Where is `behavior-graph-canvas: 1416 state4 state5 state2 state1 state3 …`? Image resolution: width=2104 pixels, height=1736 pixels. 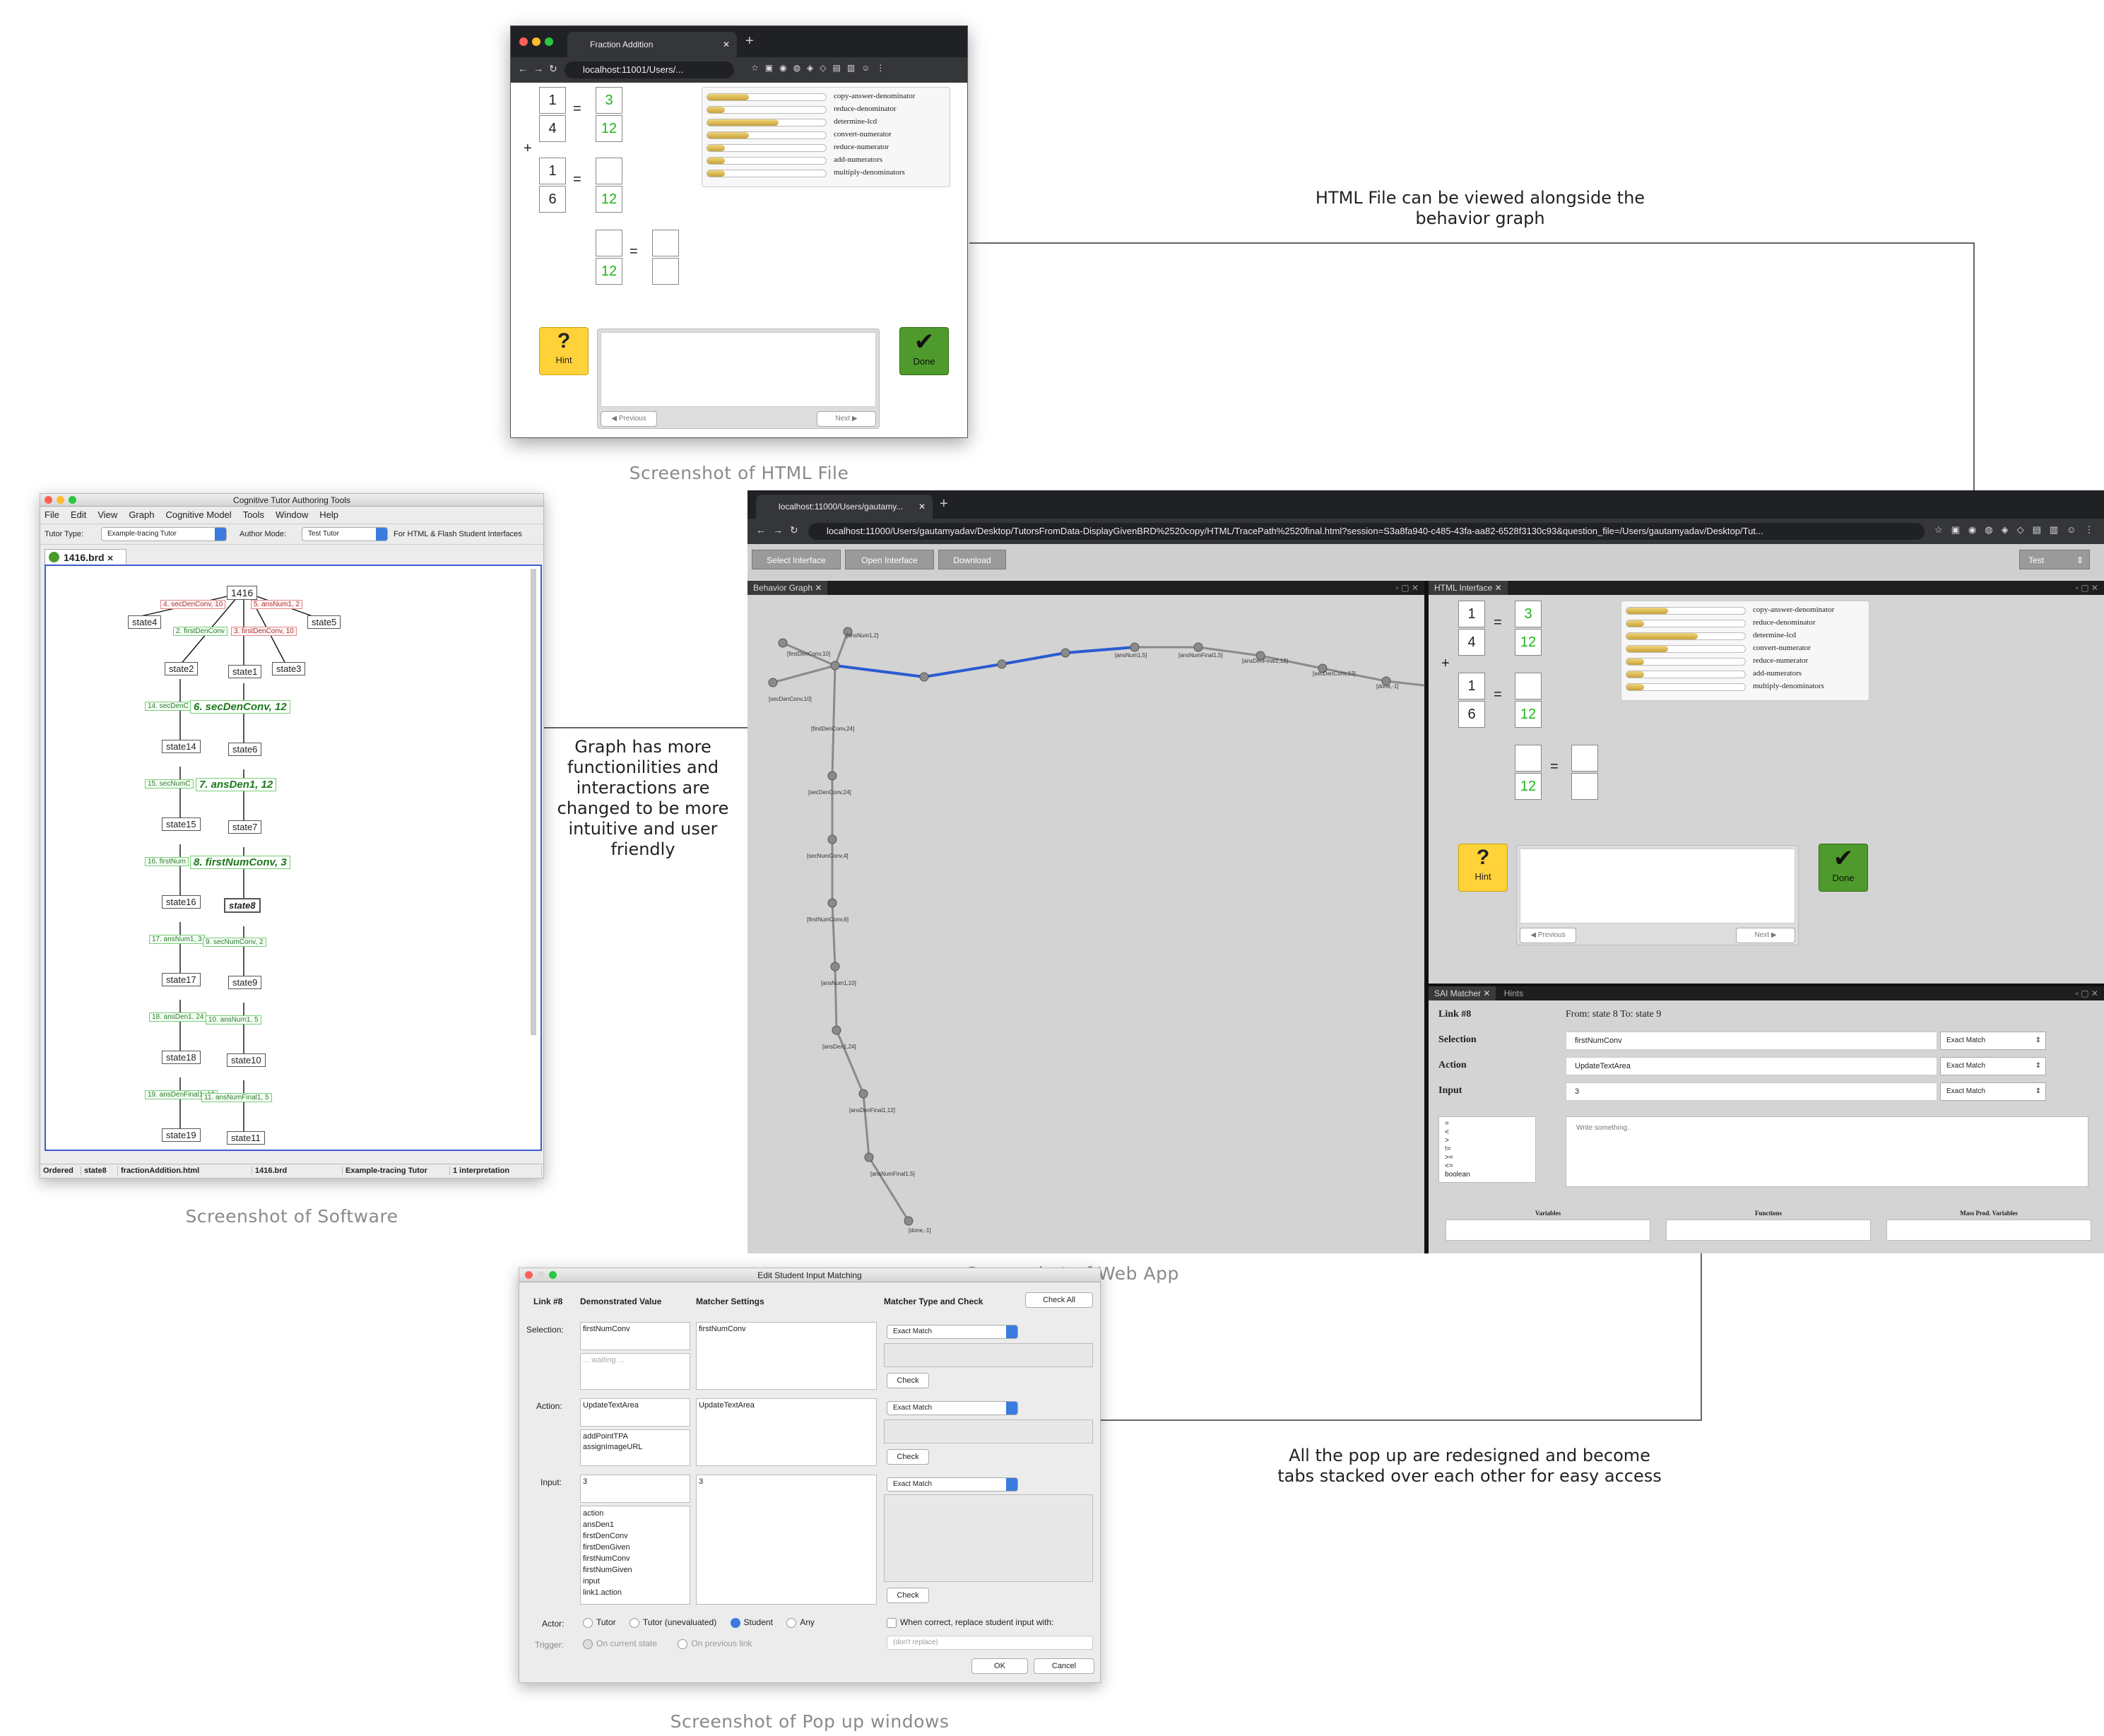
behavior-graph-canvas: 1416 state4 state5 state2 state1 state3 … is located at coordinates (293, 858).